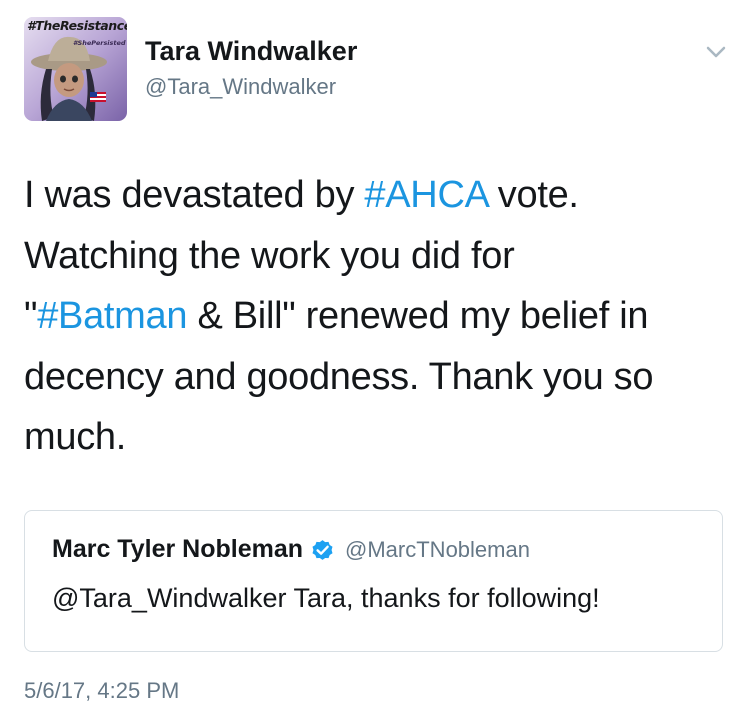 This screenshot has width=750, height=725. I want to click on quoted-tweet-header: Marc Tyler Nobleman @MarcTNobleman, so click(291, 549).